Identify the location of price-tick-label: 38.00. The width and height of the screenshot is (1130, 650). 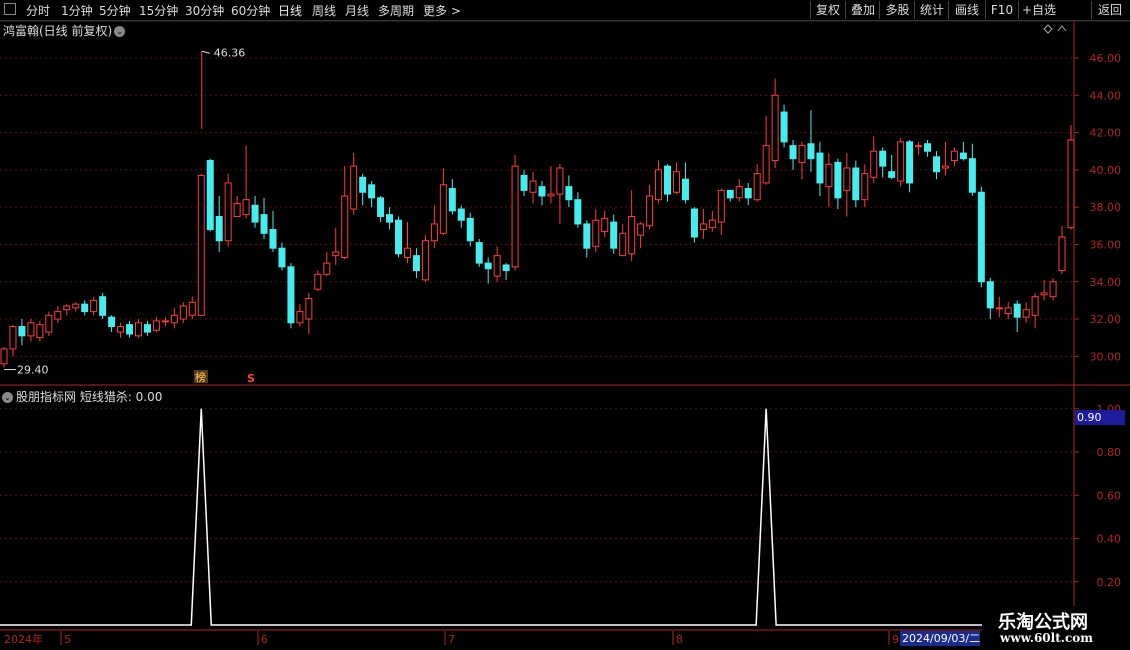
(1106, 207).